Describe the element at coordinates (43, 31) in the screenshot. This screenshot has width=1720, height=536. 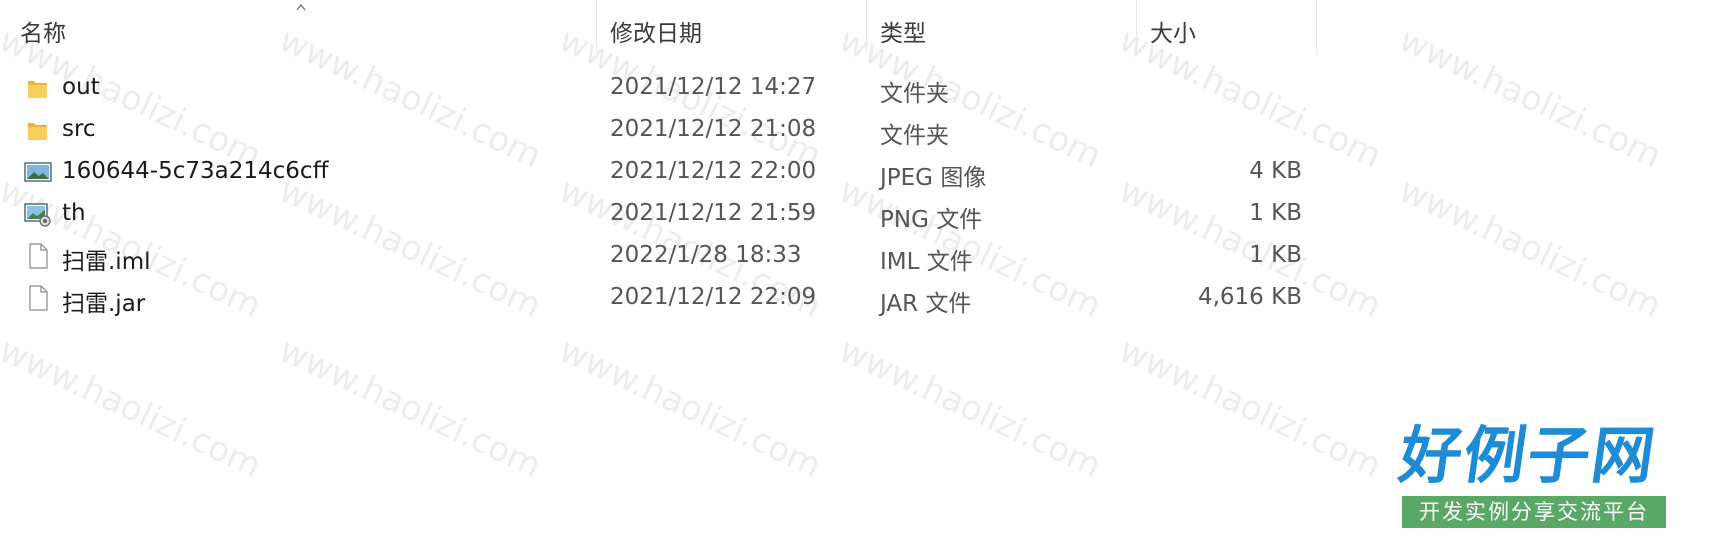
I see `column-header-name: 名称` at that location.